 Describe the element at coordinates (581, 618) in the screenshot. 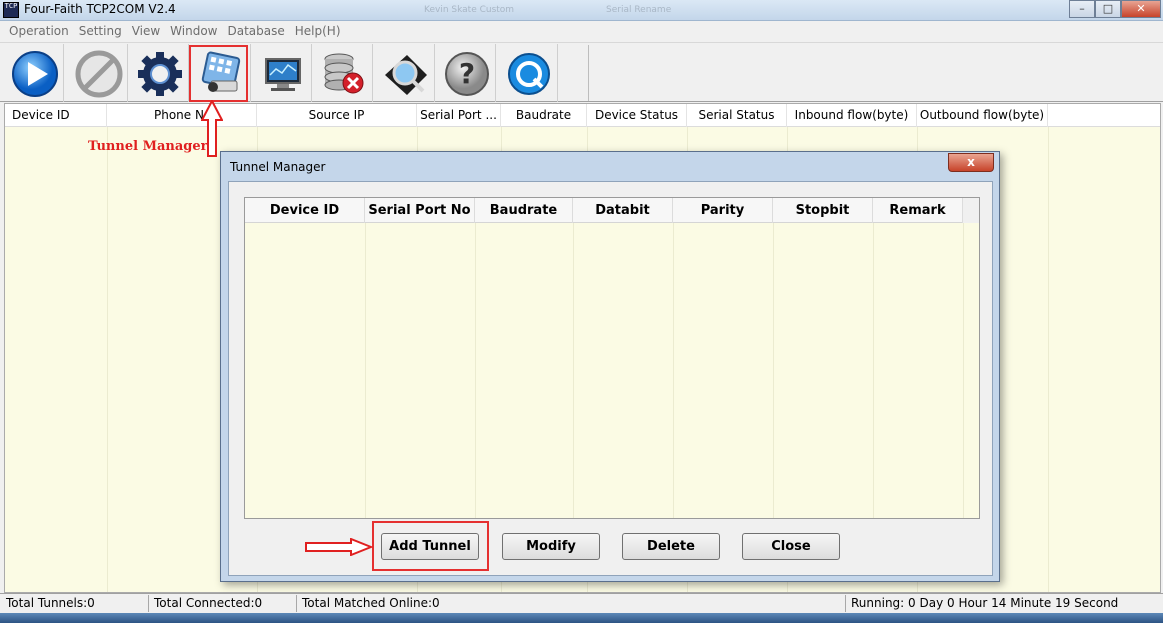

I see `taskbar` at that location.